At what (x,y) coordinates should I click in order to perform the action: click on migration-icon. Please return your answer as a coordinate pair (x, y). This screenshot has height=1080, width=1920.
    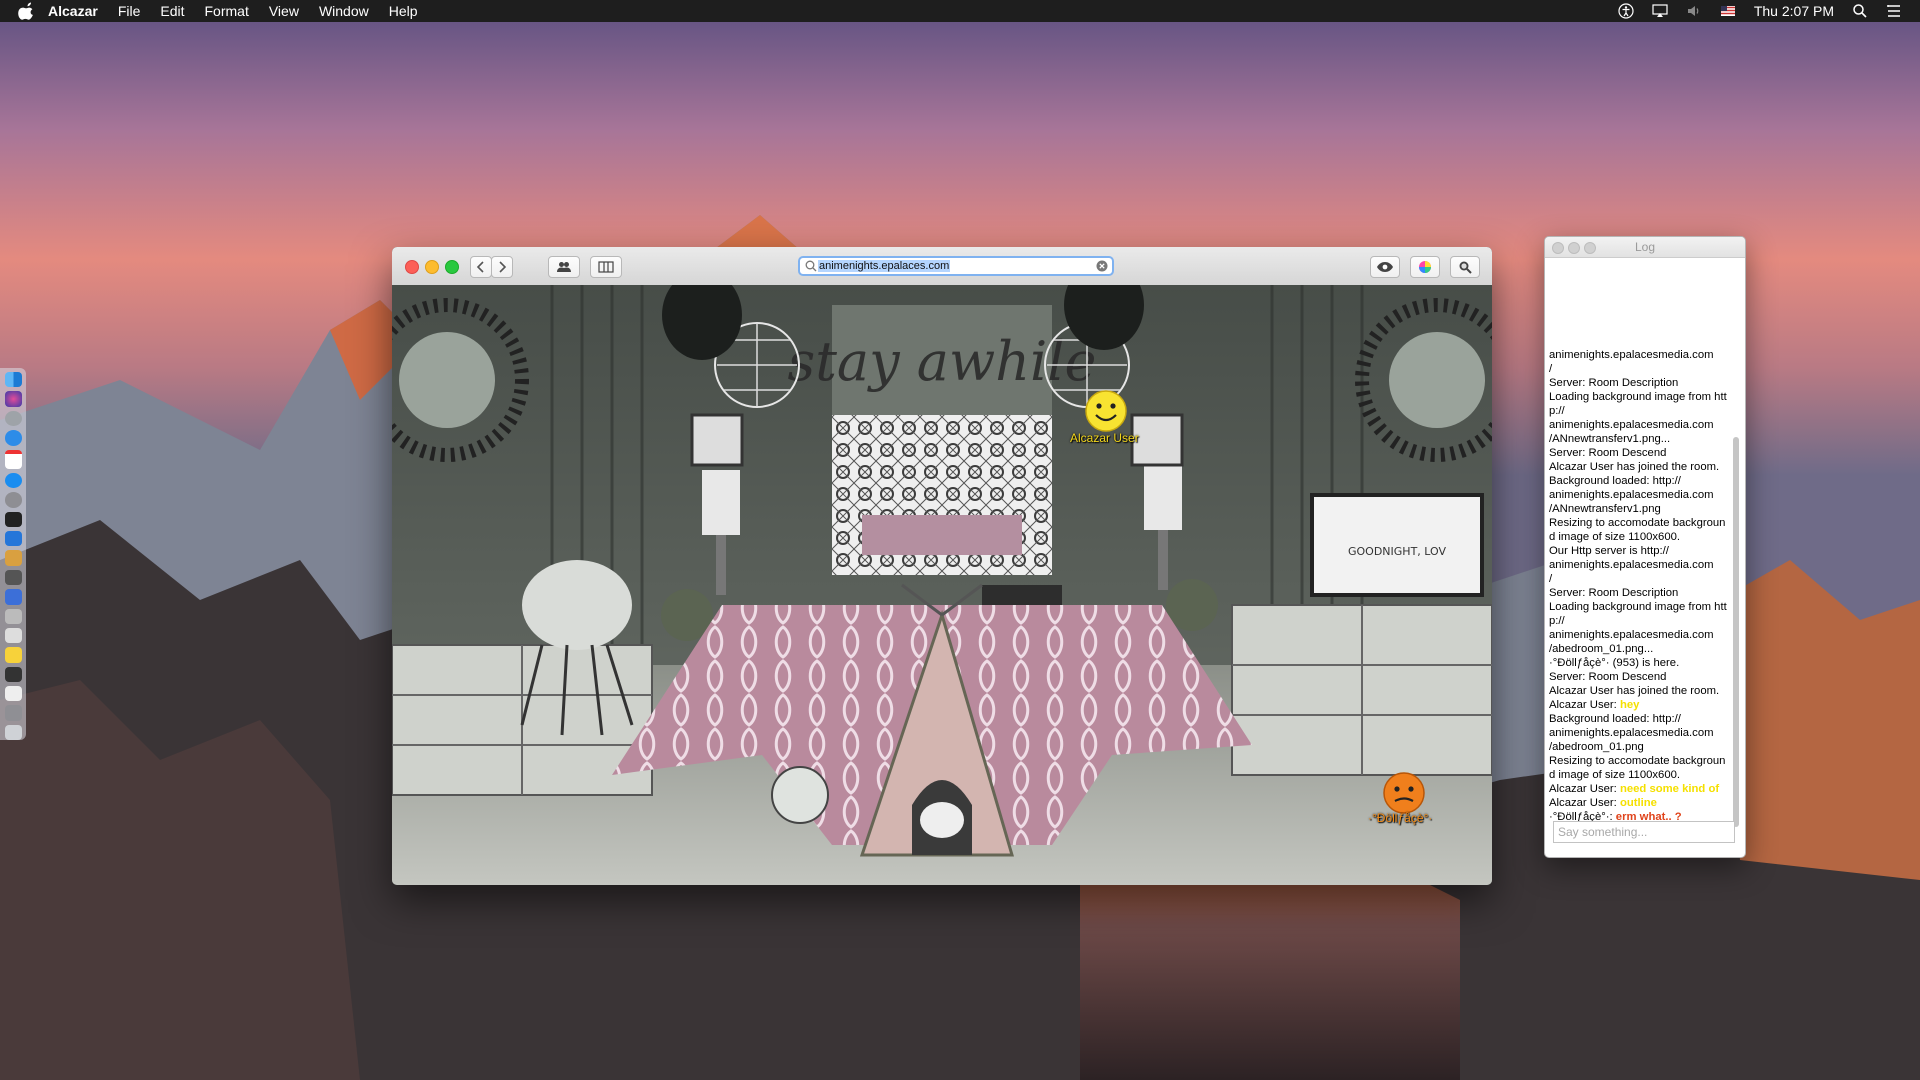
    Looking at the image, I should click on (13, 577).